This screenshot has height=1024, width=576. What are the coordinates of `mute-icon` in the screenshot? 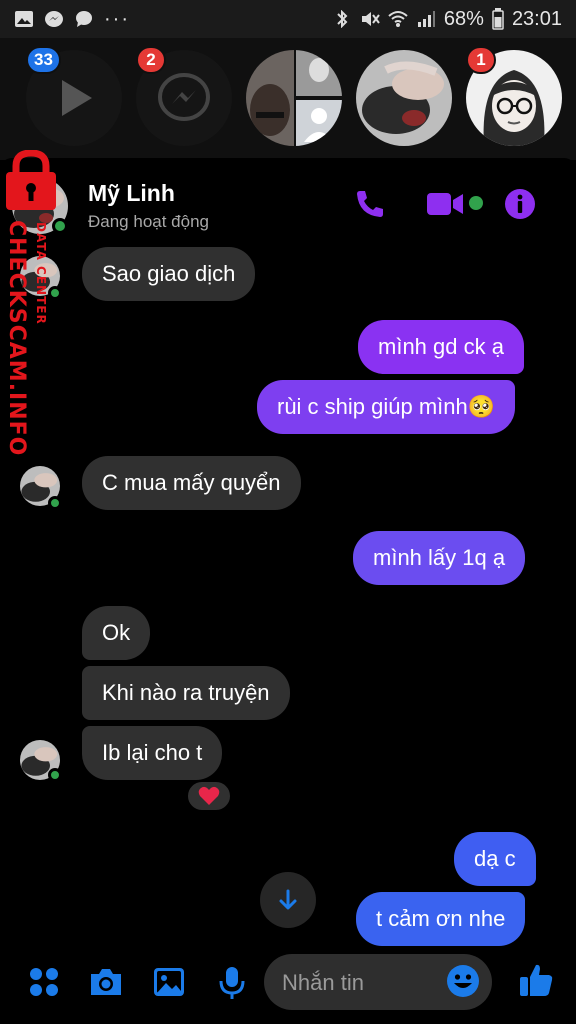 It's located at (370, 19).